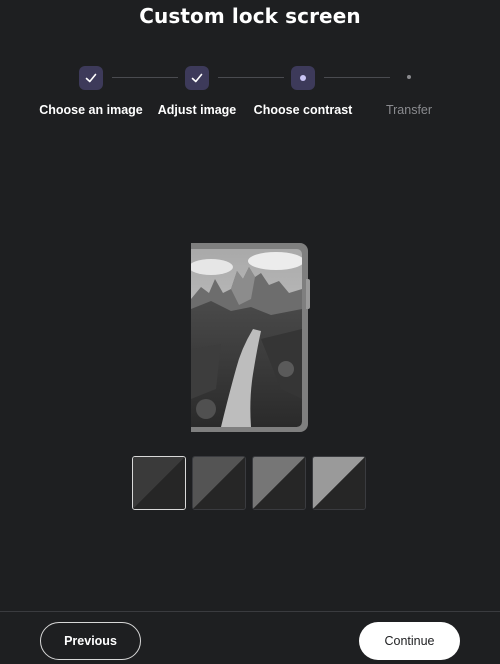  I want to click on continue-button: Continue, so click(409, 641).